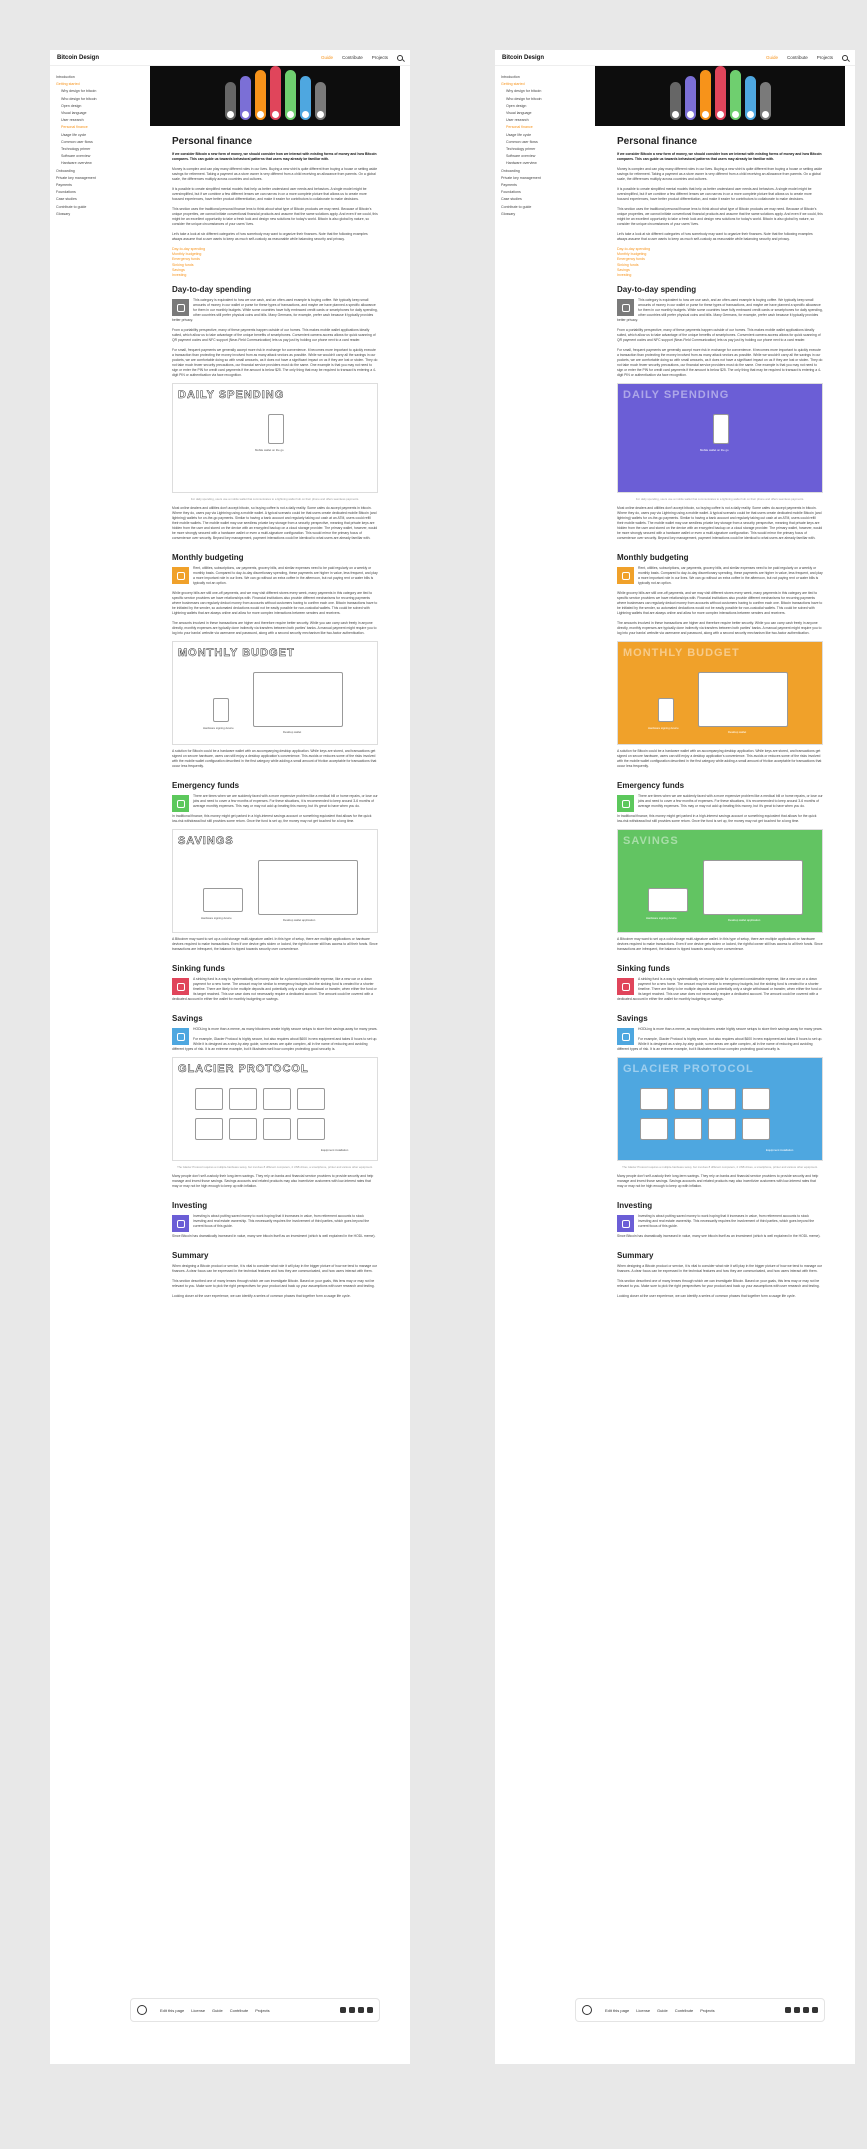 Image resolution: width=867 pixels, height=2149 pixels. What do you see at coordinates (743, 700) in the screenshot?
I see `device-illustration` at bounding box center [743, 700].